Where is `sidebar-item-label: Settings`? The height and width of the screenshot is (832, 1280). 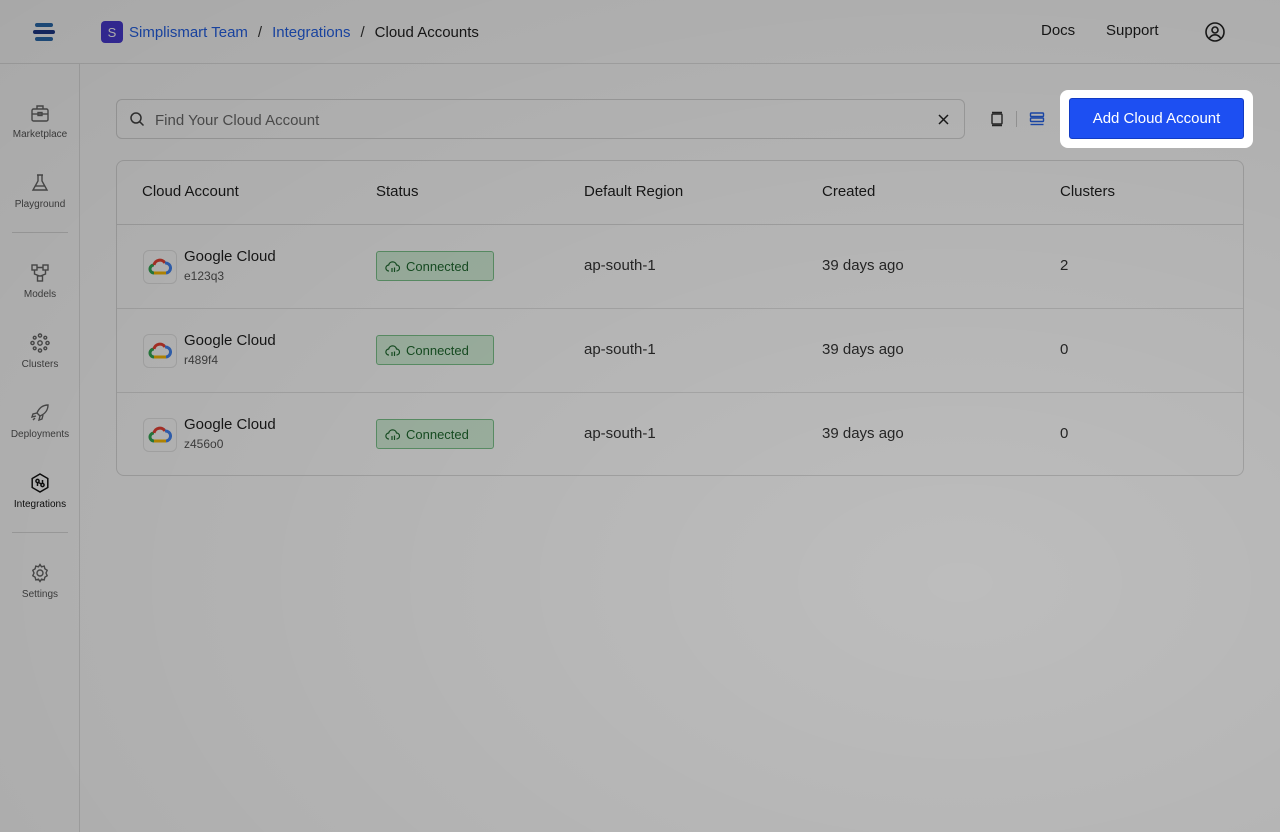 sidebar-item-label: Settings is located at coordinates (40, 594).